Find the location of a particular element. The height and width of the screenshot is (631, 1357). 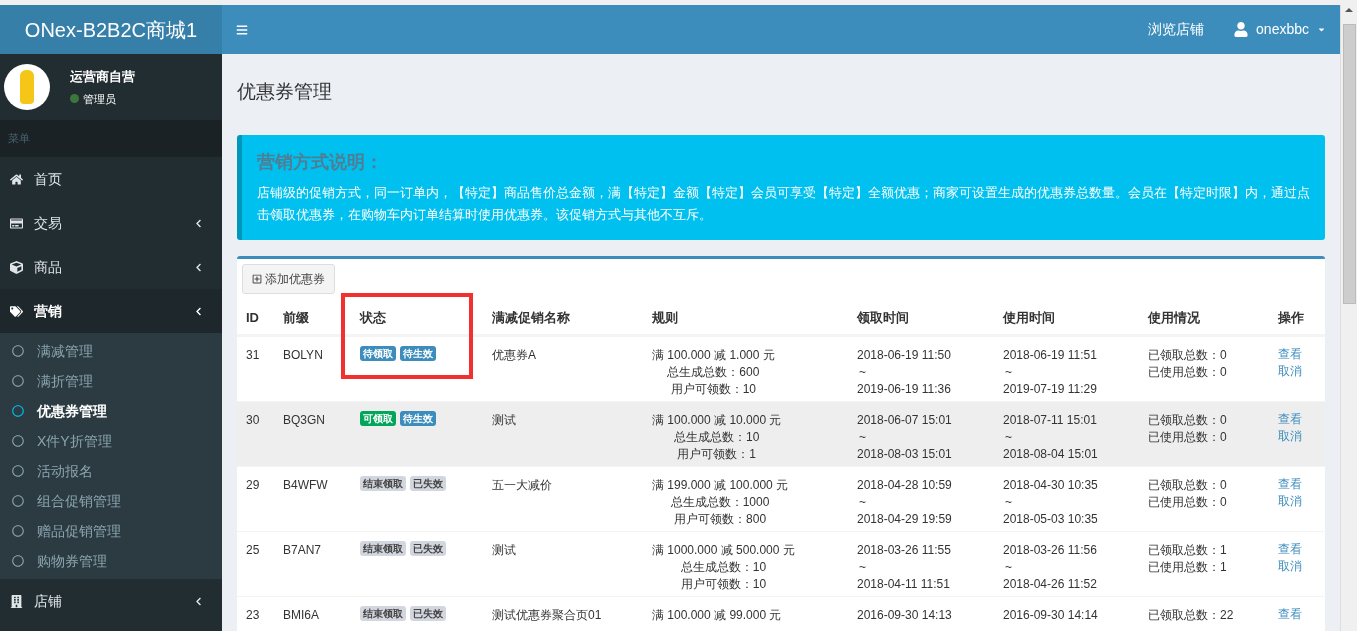

plus-icon is located at coordinates (257, 279).